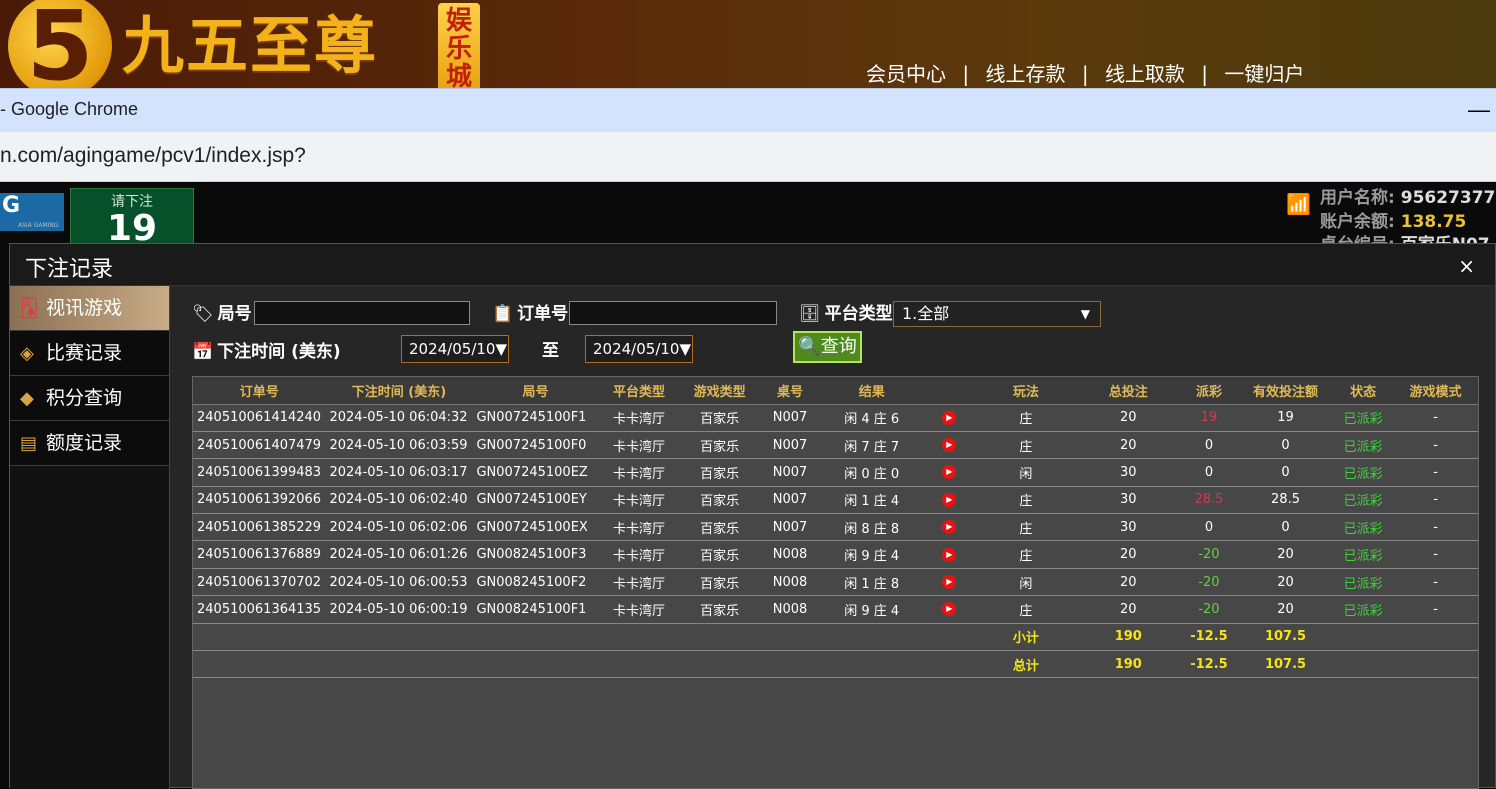 Image resolution: width=1496 pixels, height=789 pixels. What do you see at coordinates (1285, 418) in the screenshot?
I see `valid-bet-cell: 19` at bounding box center [1285, 418].